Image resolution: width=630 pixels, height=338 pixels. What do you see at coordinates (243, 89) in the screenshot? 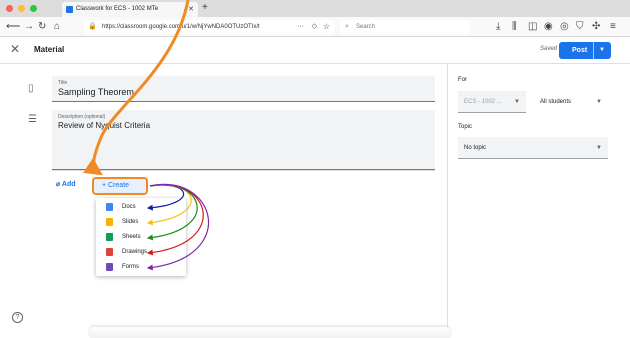
I see `title-field: Title Sampling Theorem` at bounding box center [243, 89].